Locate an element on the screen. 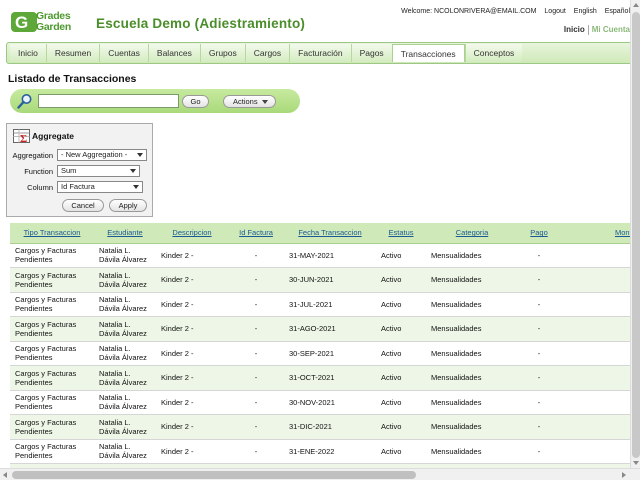 This screenshot has width=640, height=480. divider is located at coordinates (588, 30).